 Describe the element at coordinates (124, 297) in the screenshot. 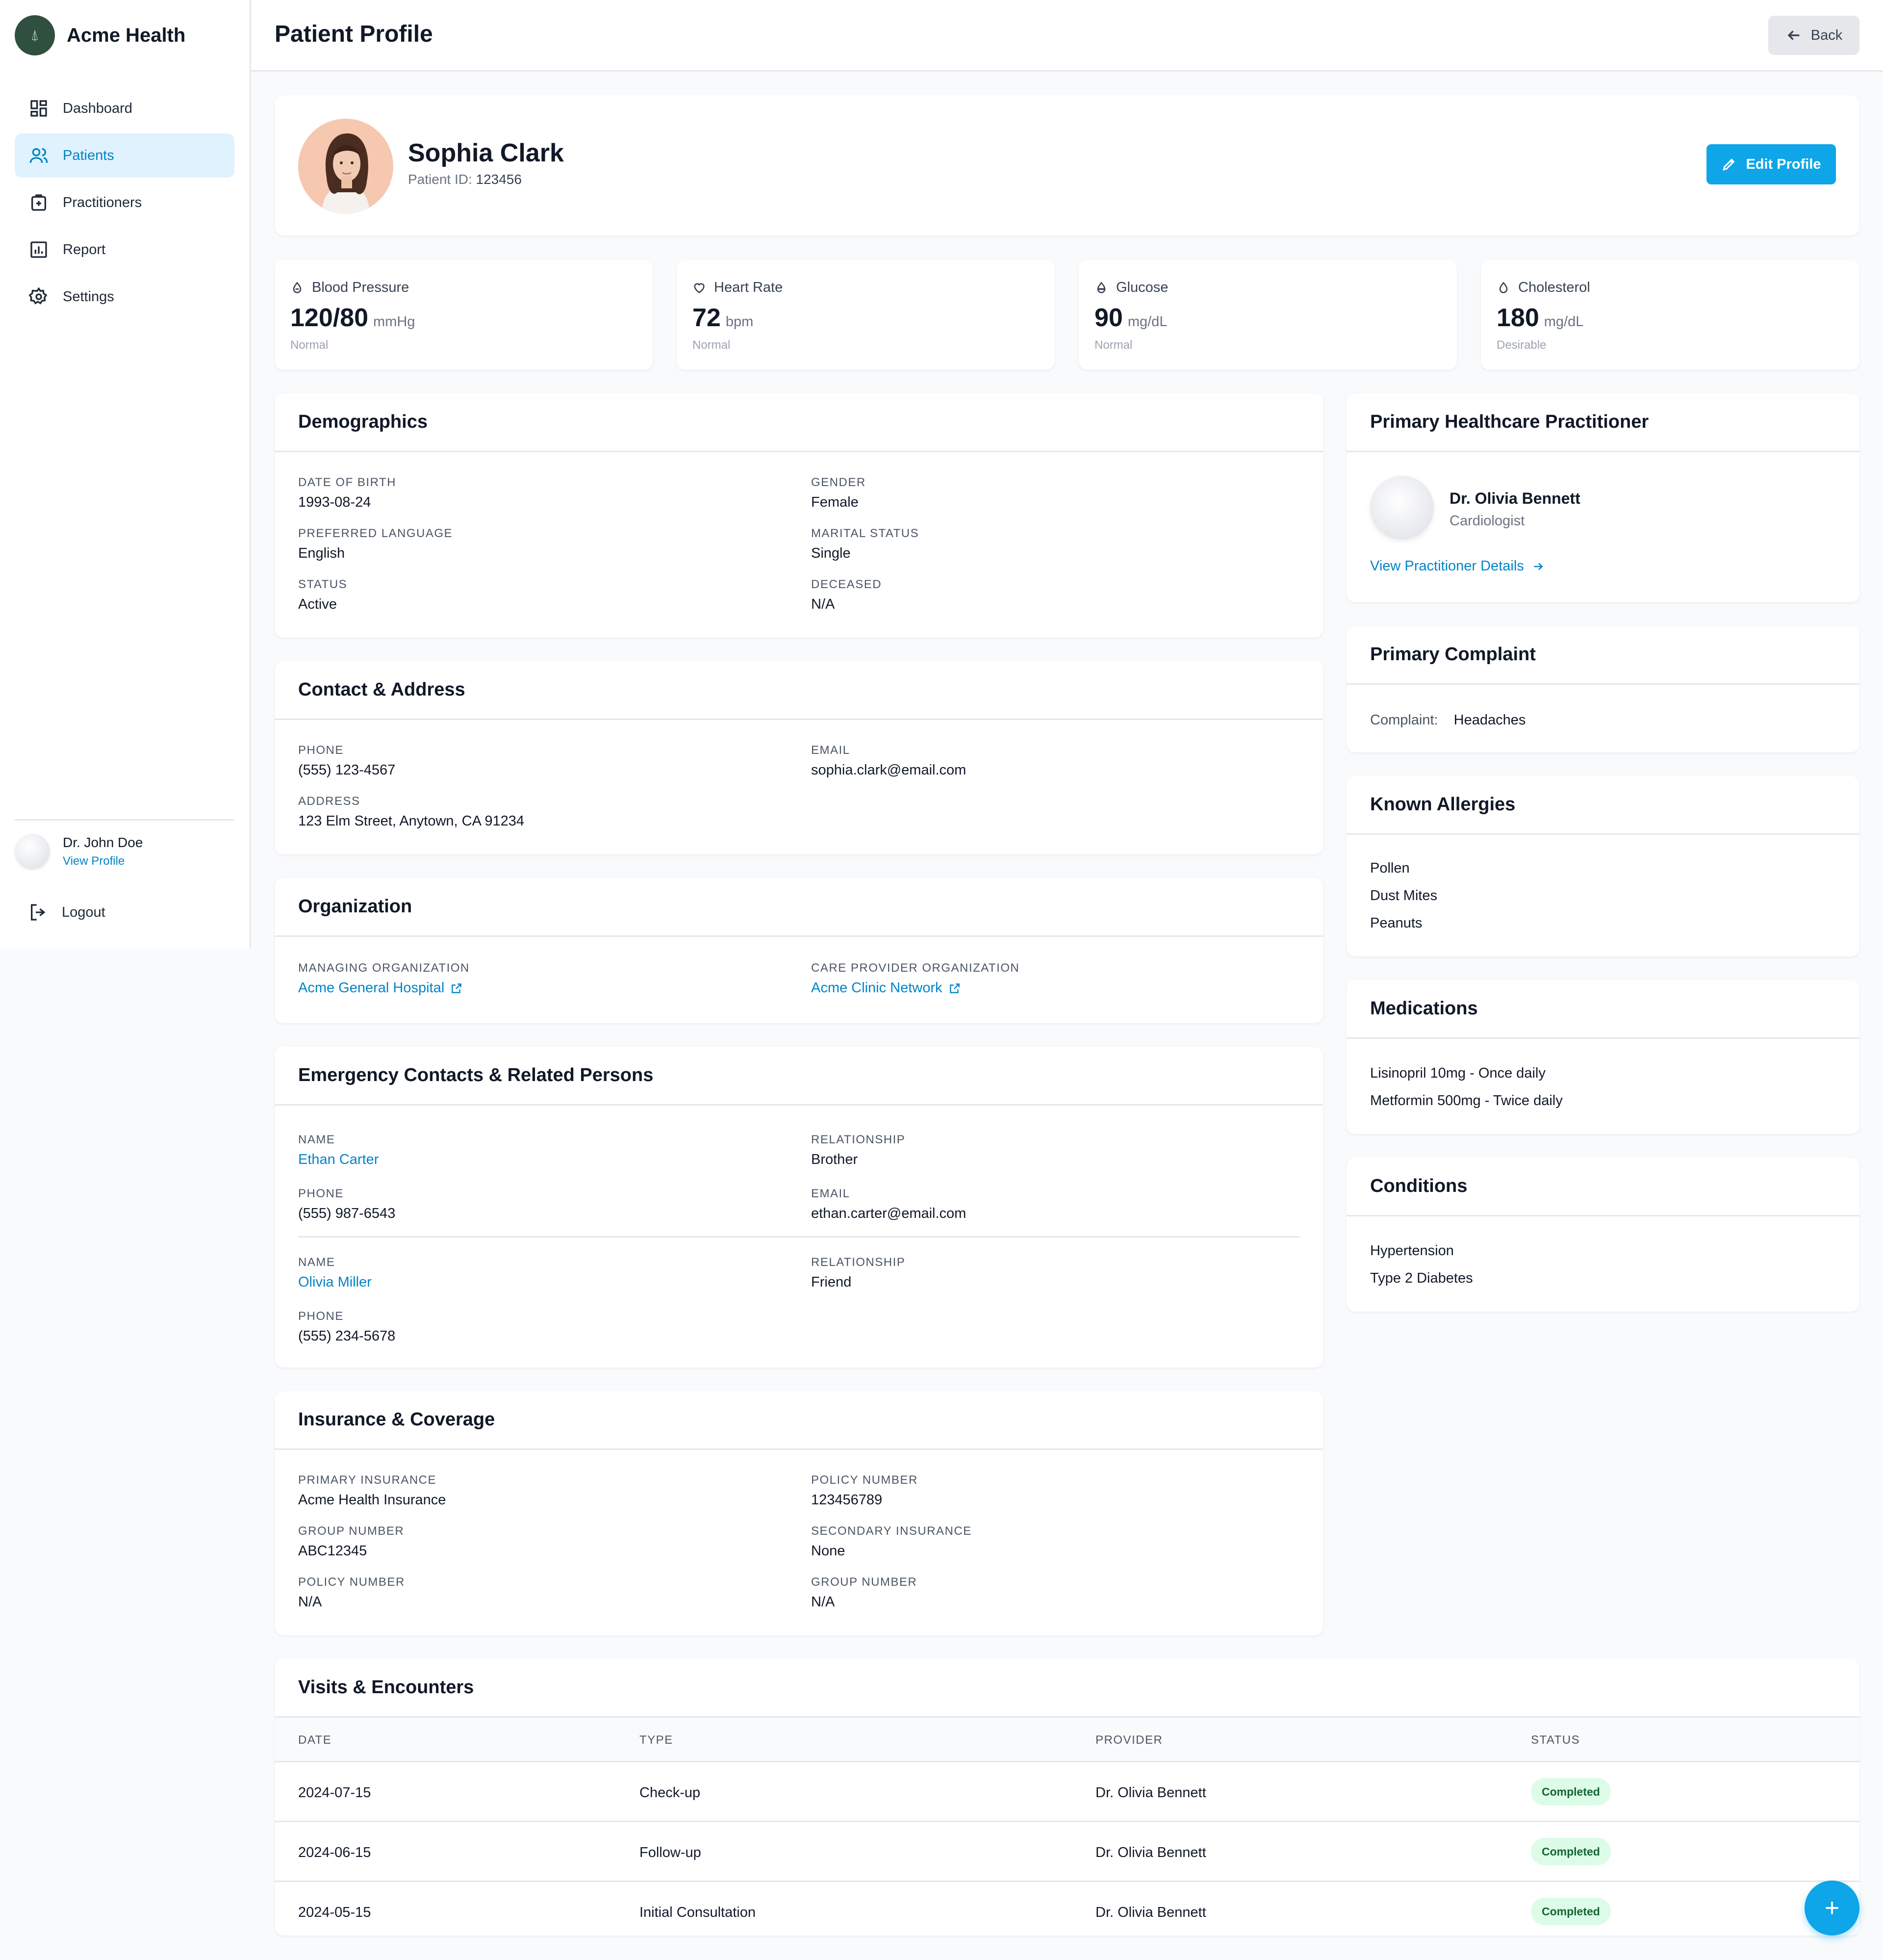

I see `sidebar-item-settings: Settings` at that location.